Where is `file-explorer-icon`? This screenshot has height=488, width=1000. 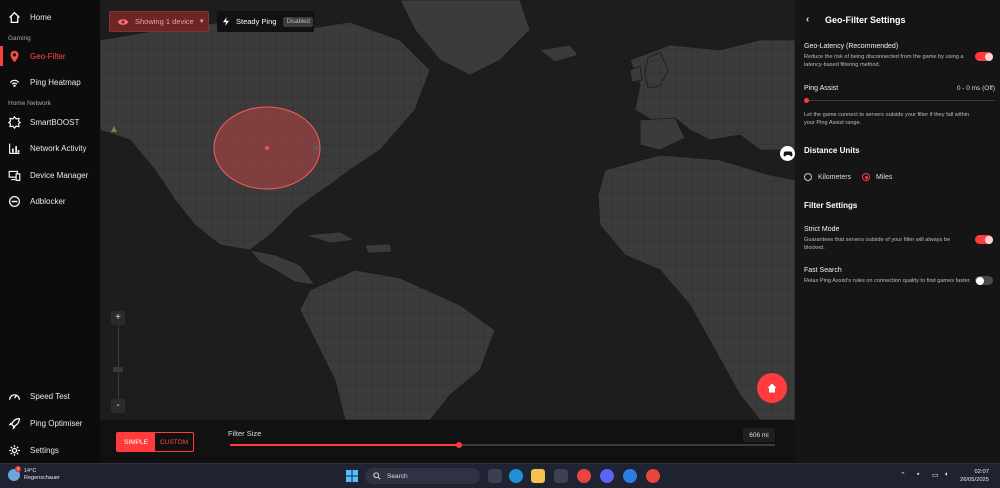 file-explorer-icon is located at coordinates (538, 476).